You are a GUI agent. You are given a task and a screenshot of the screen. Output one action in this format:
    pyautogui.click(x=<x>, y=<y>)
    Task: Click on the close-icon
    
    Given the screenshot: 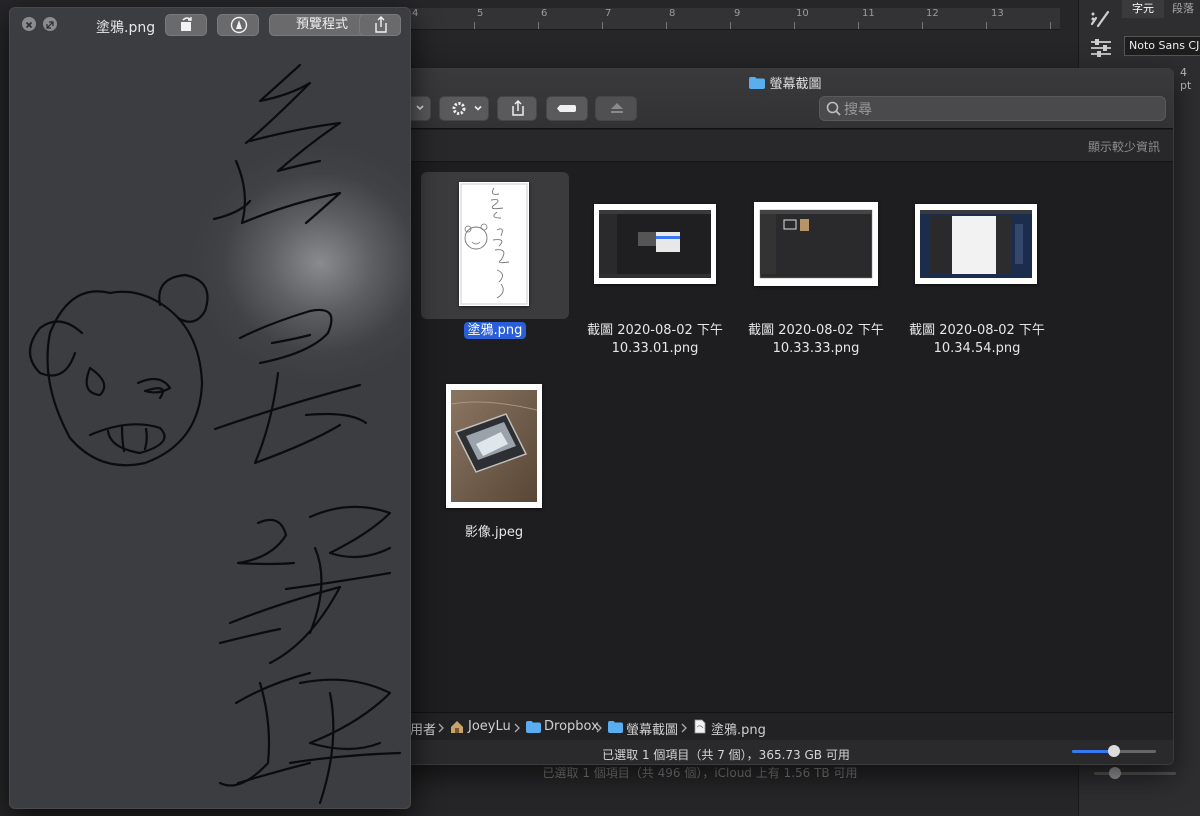 What is the action you would take?
    pyautogui.click(x=29, y=25)
    